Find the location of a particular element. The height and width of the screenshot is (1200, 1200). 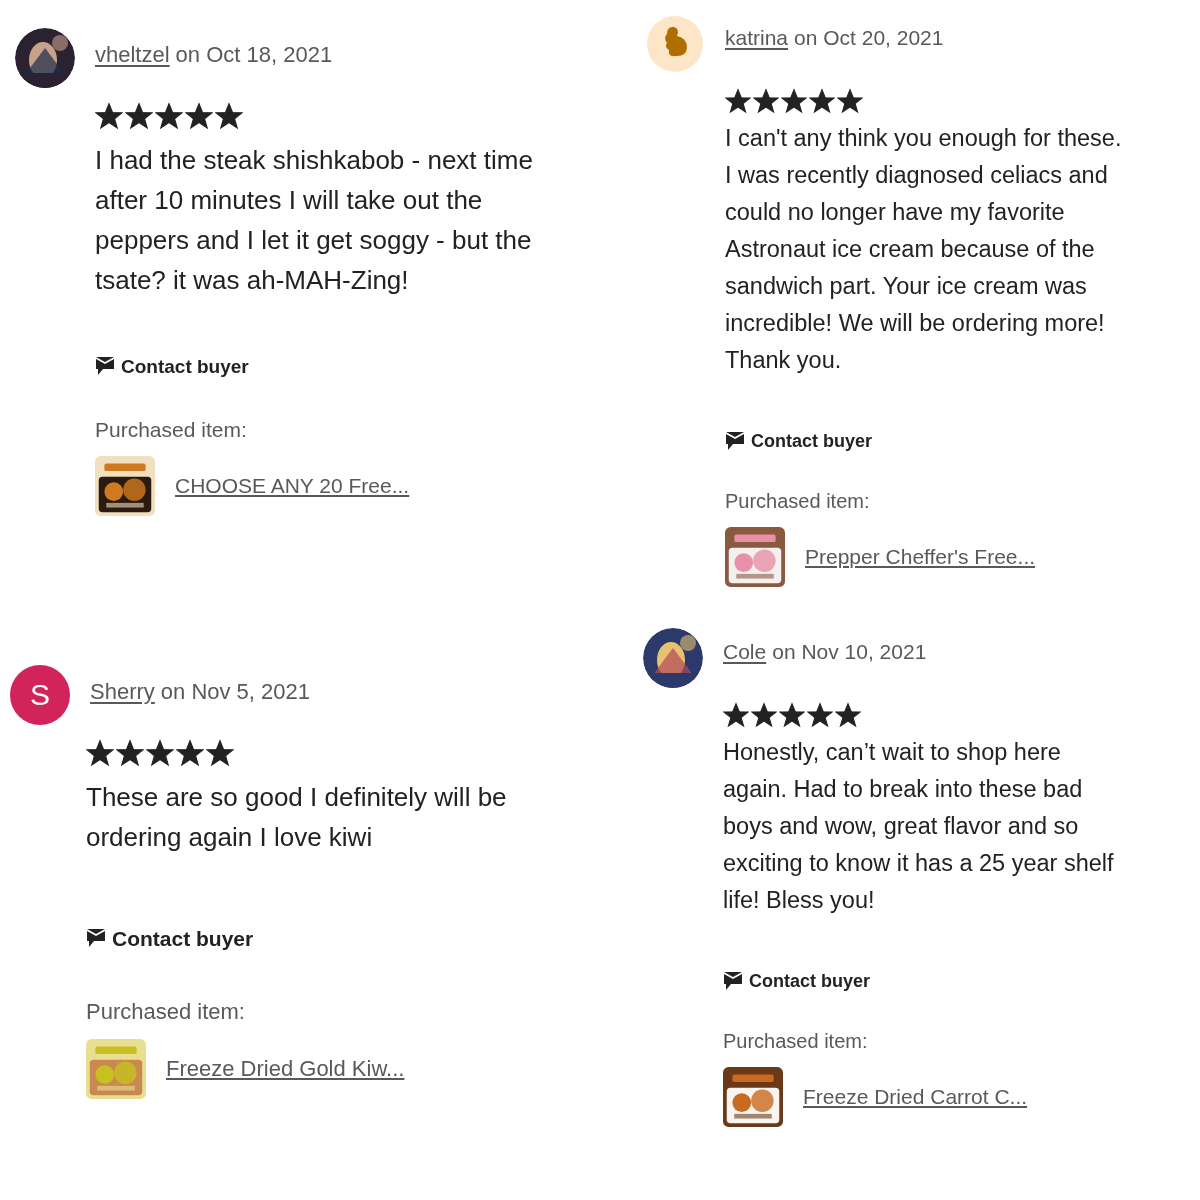

review-date: on Oct 20, 2021 is located at coordinates (869, 38).